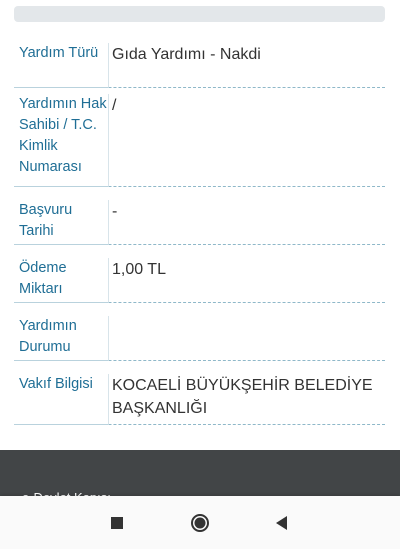 The image size is (400, 549). I want to click on application-date-value: -, so click(115, 211).